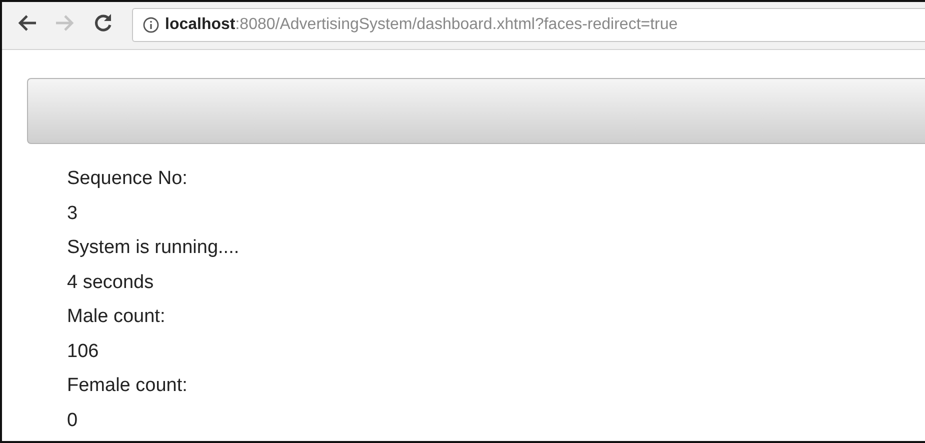 This screenshot has width=925, height=443. I want to click on output-text: Male count:, so click(116, 316).